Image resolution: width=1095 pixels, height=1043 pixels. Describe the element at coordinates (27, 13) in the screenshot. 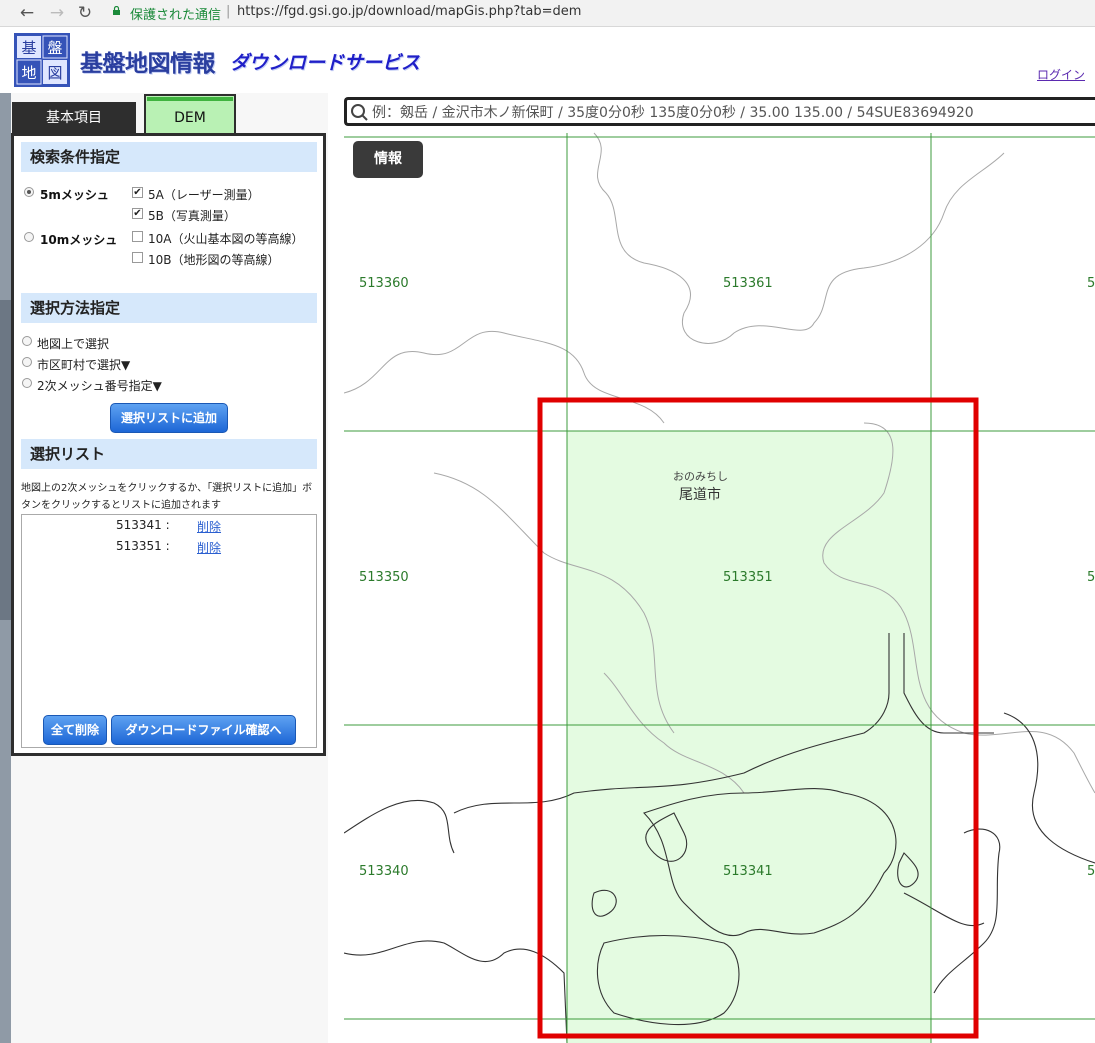

I see `back-icon: ←` at that location.